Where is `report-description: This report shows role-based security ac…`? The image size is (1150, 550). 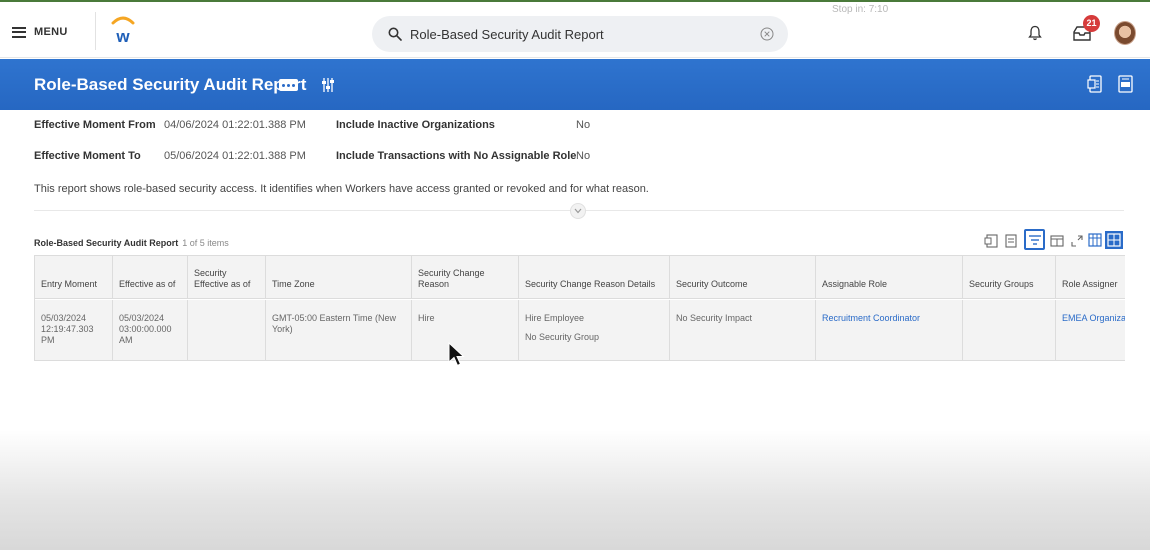 report-description: This report shows role-based security ac… is located at coordinates (341, 189).